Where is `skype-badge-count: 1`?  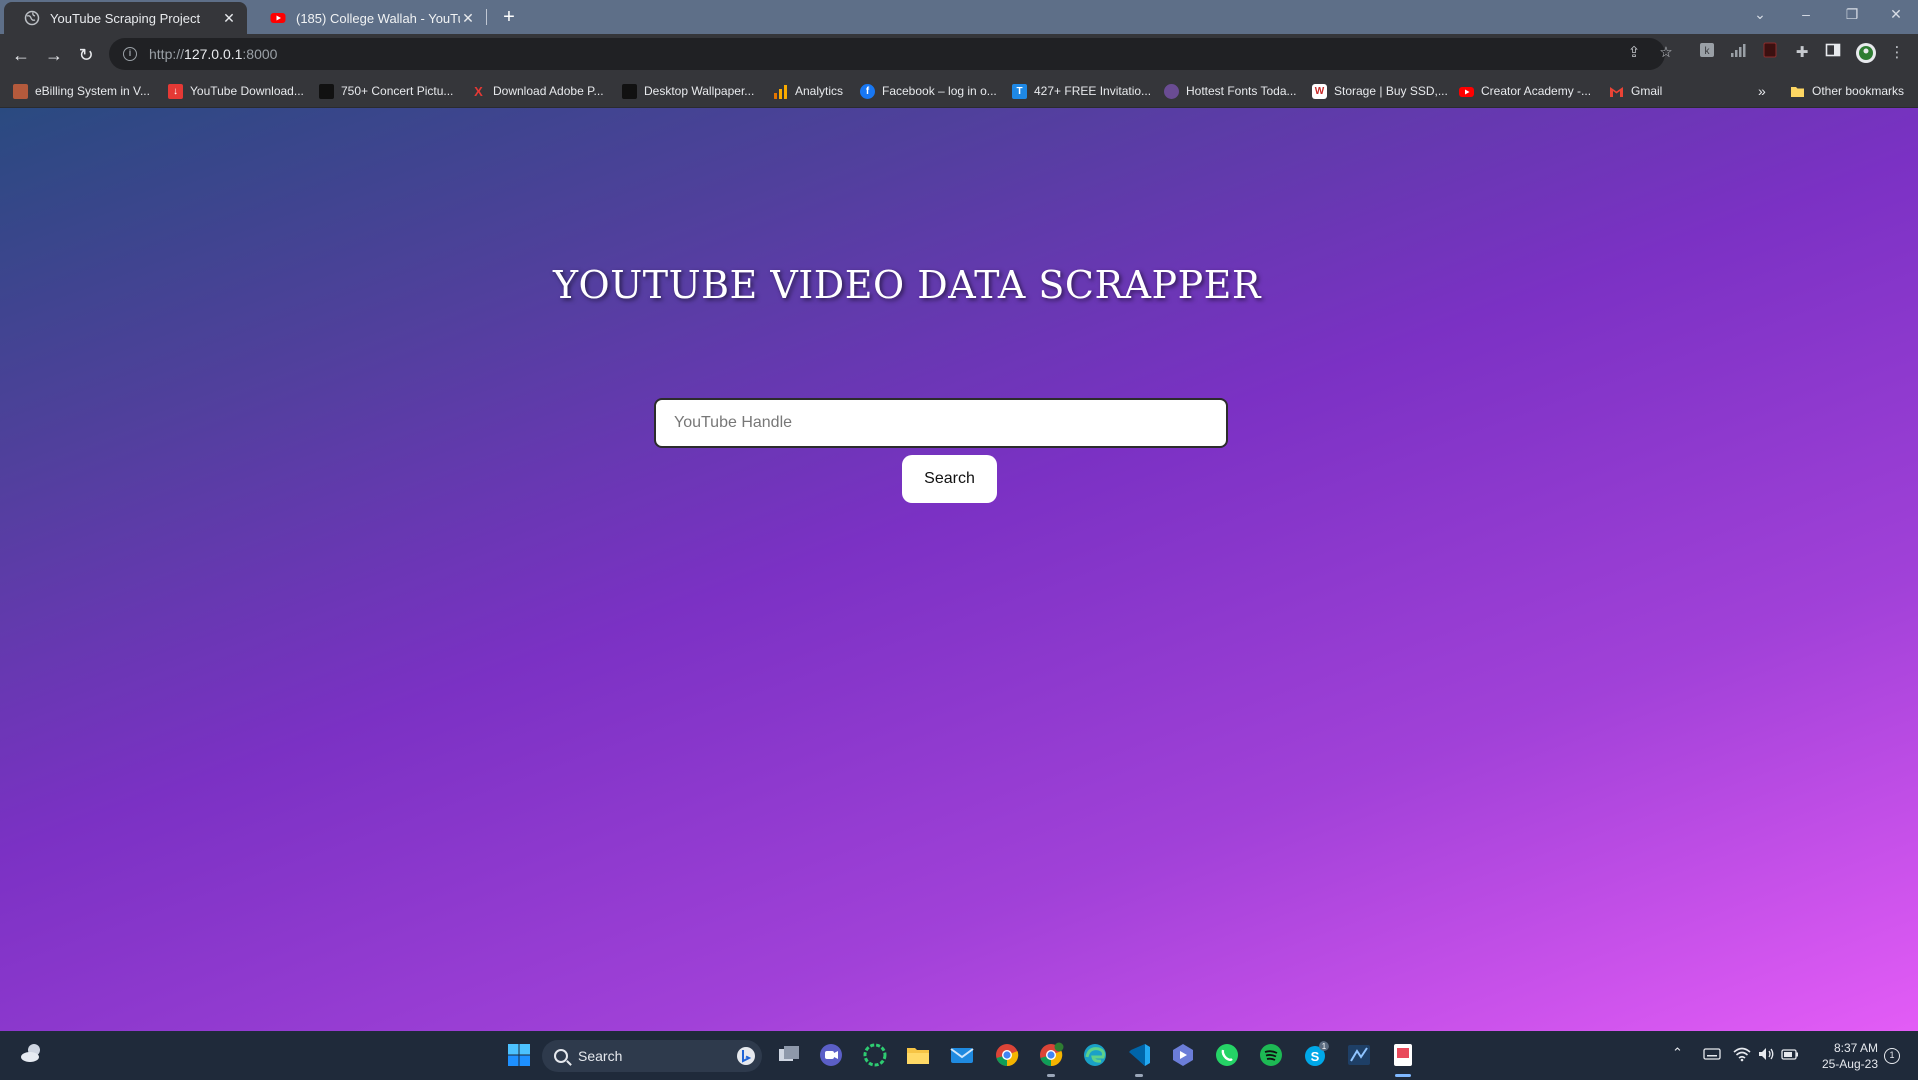 skype-badge-count: 1 is located at coordinates (1324, 1046).